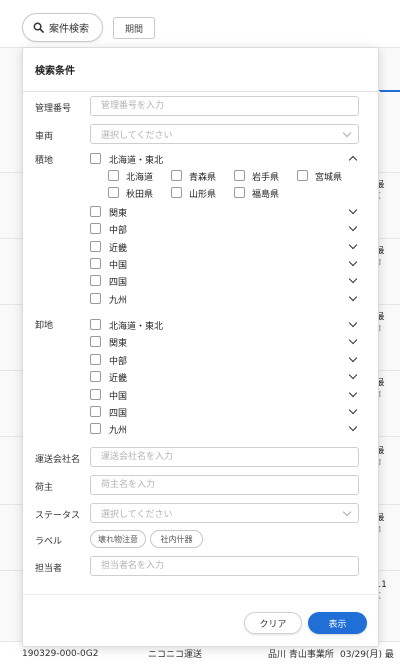 Image resolution: width=400 pixels, height=665 pixels. I want to click on status-label: ステータス, so click(58, 516).